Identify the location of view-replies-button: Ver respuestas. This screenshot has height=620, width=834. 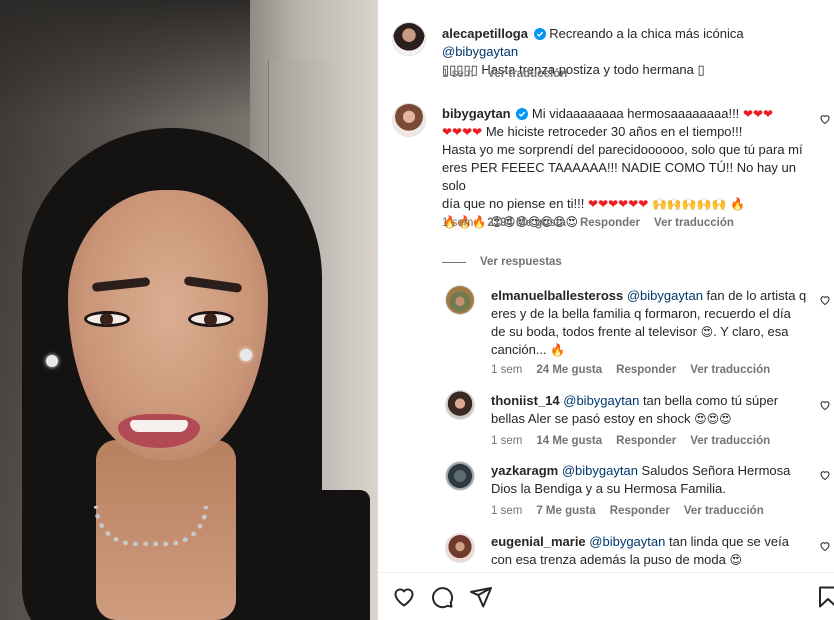
(502, 262).